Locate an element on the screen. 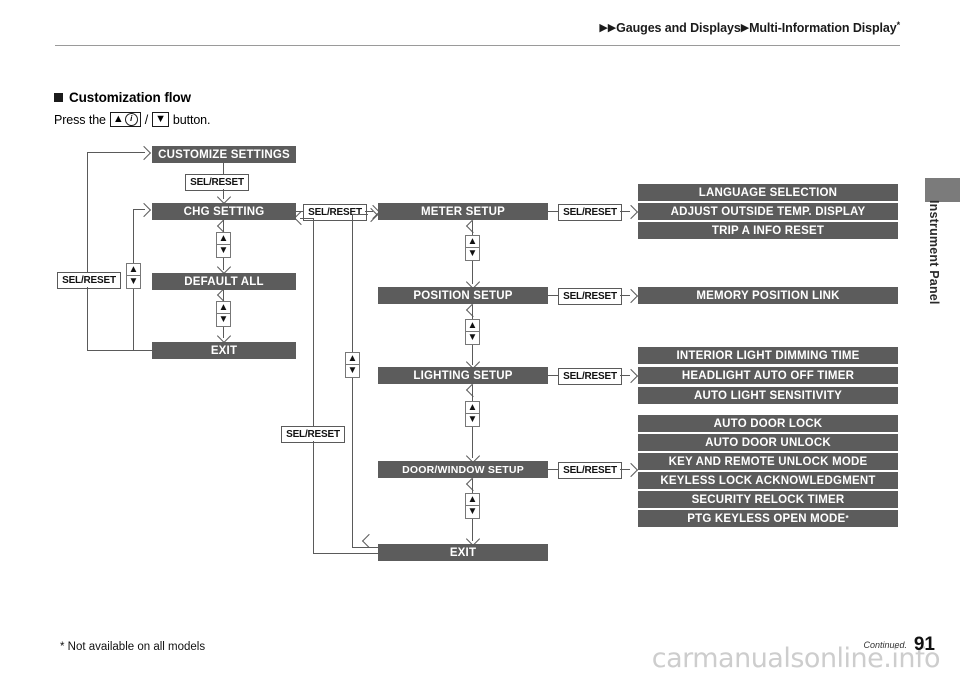 This screenshot has width=960, height=678. square-bullet-icon is located at coordinates (58, 97).